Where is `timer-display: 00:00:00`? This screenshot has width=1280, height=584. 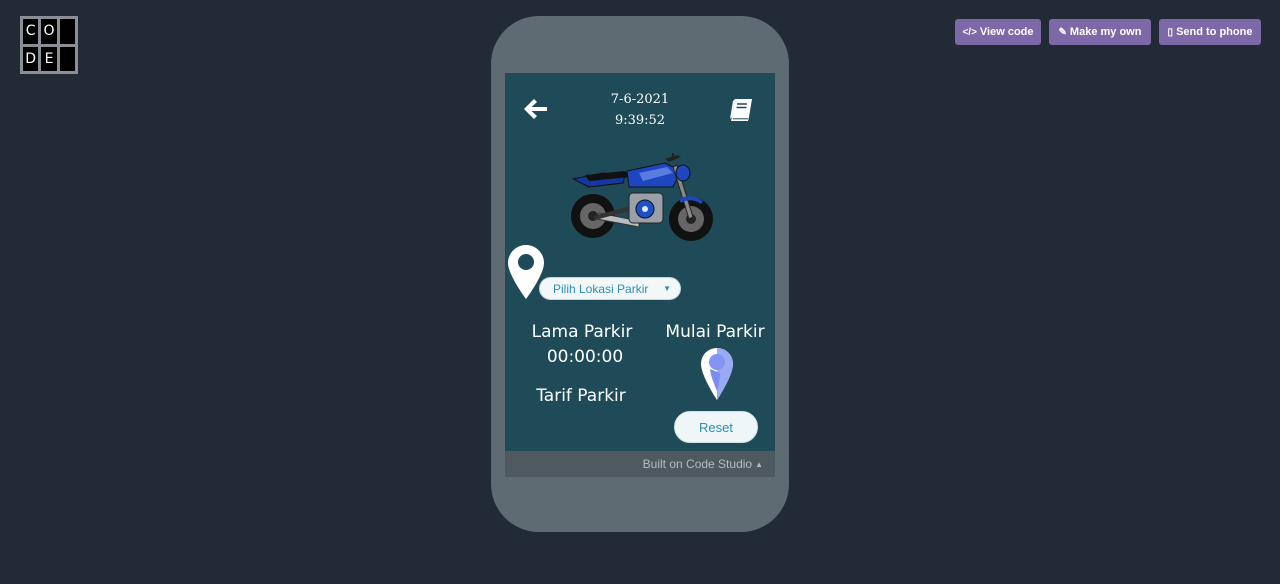 timer-display: 00:00:00 is located at coordinates (585, 357).